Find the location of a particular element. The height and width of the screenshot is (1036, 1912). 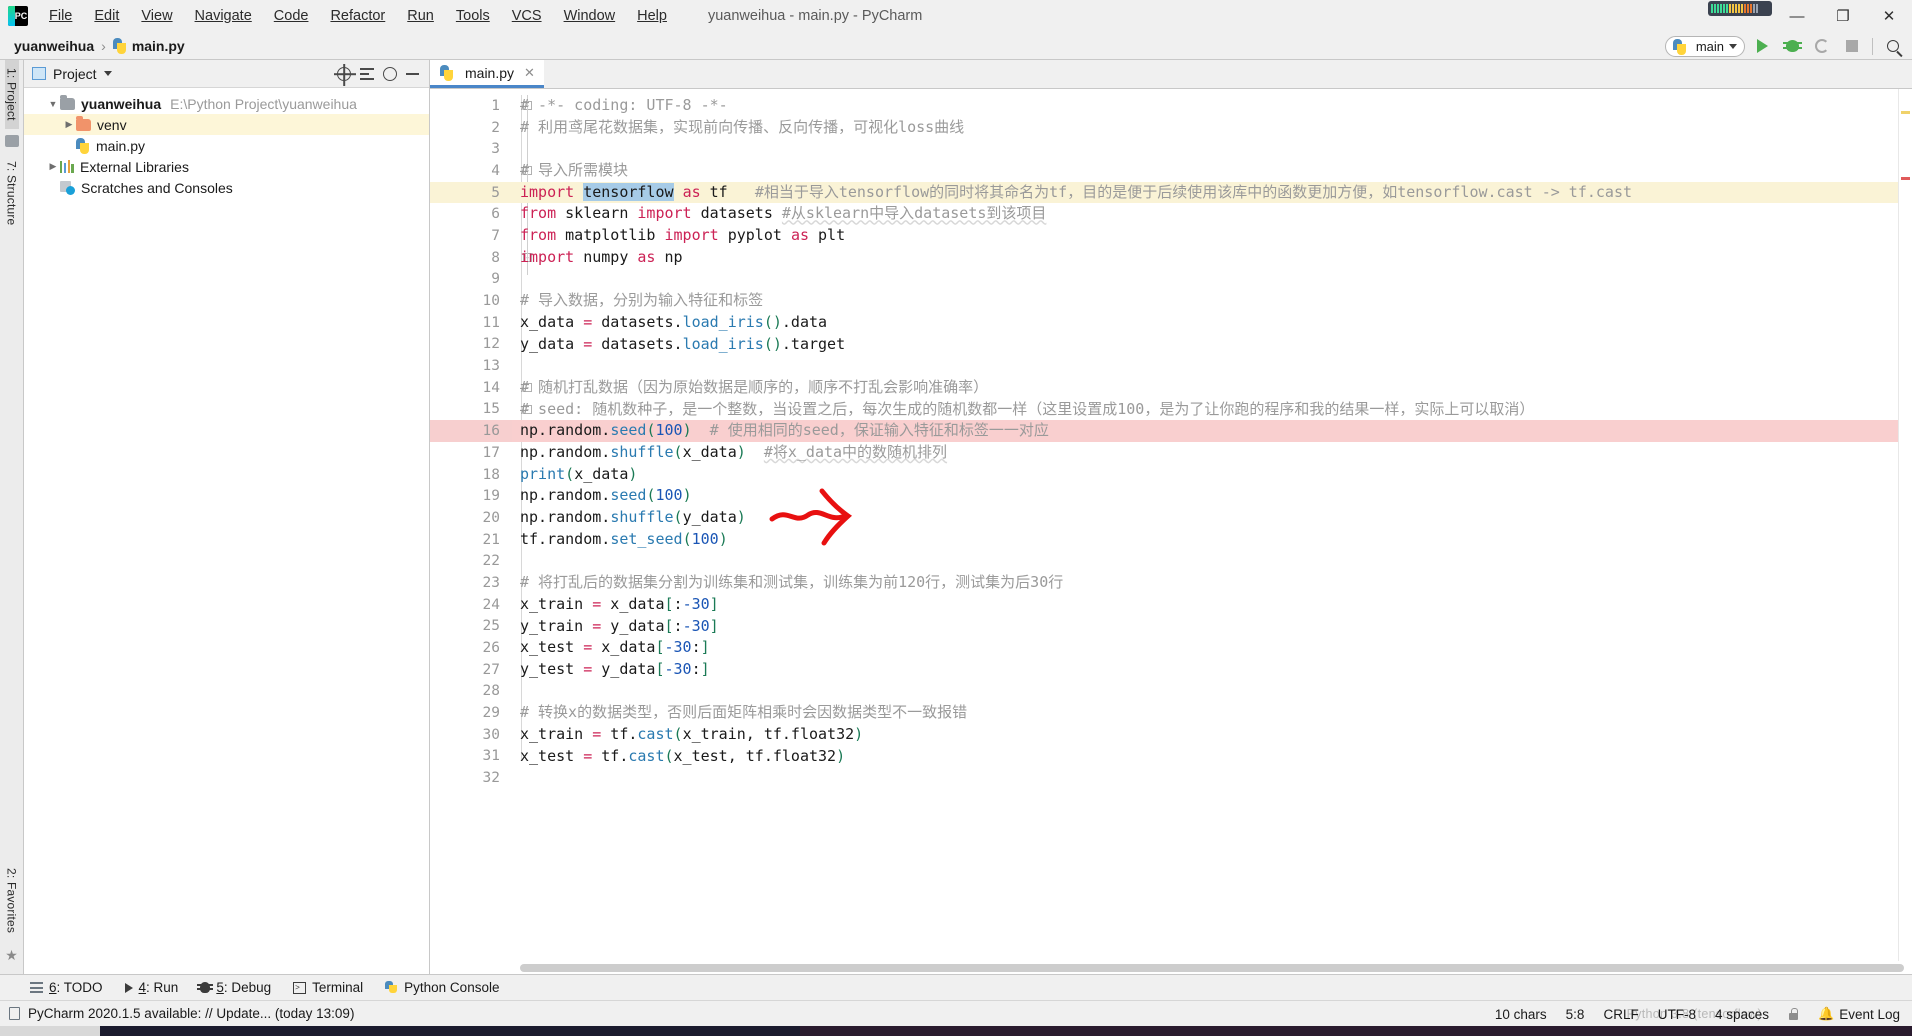

horizontal-scrollbar-thumb is located at coordinates (1212, 967).